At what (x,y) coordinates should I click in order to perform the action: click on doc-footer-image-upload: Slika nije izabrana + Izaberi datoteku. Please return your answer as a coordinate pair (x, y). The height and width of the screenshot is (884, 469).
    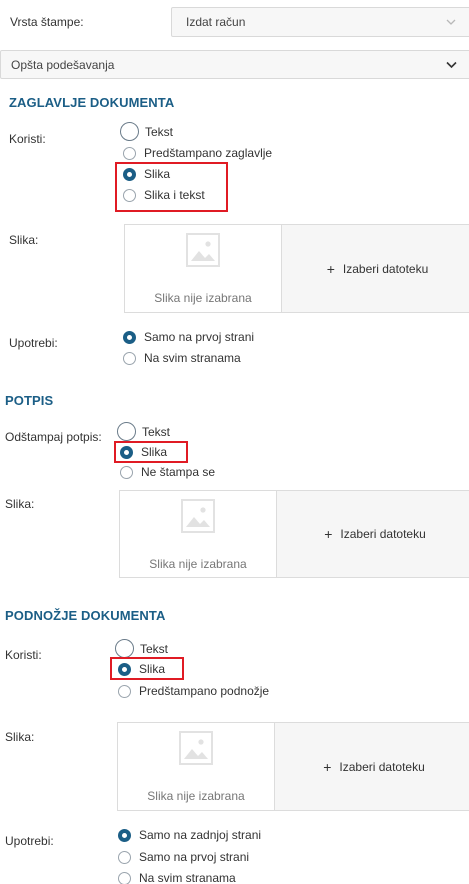
    Looking at the image, I should click on (293, 766).